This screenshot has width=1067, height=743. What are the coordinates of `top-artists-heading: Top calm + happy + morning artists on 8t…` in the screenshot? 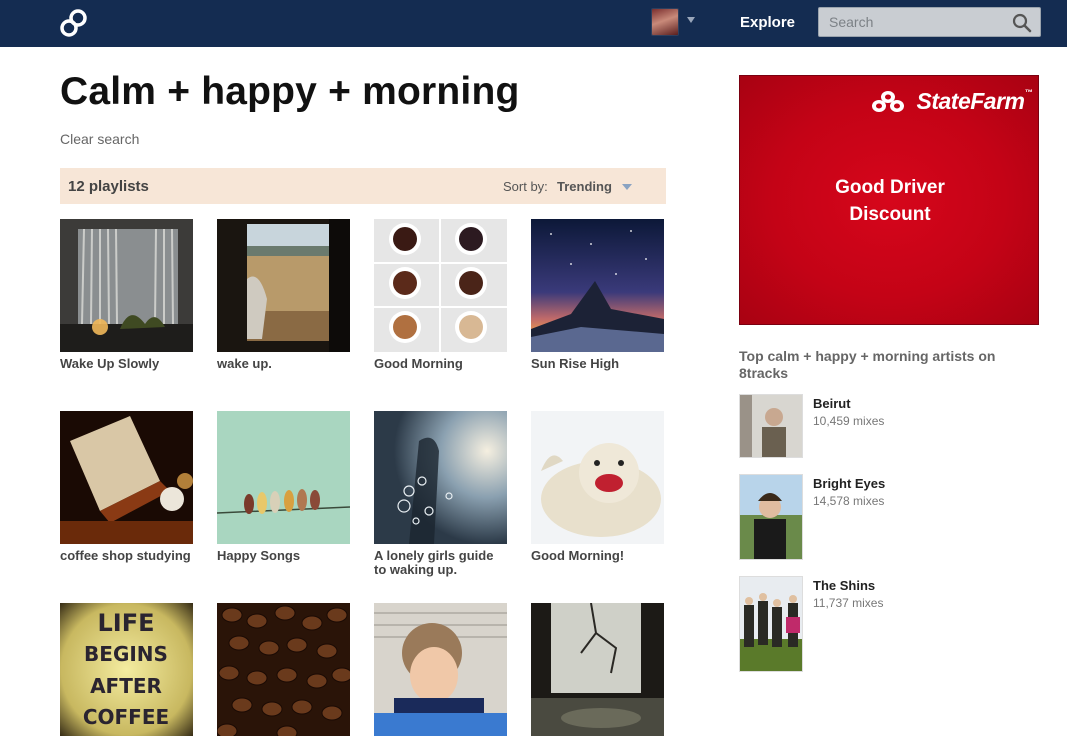 It's located at (867, 364).